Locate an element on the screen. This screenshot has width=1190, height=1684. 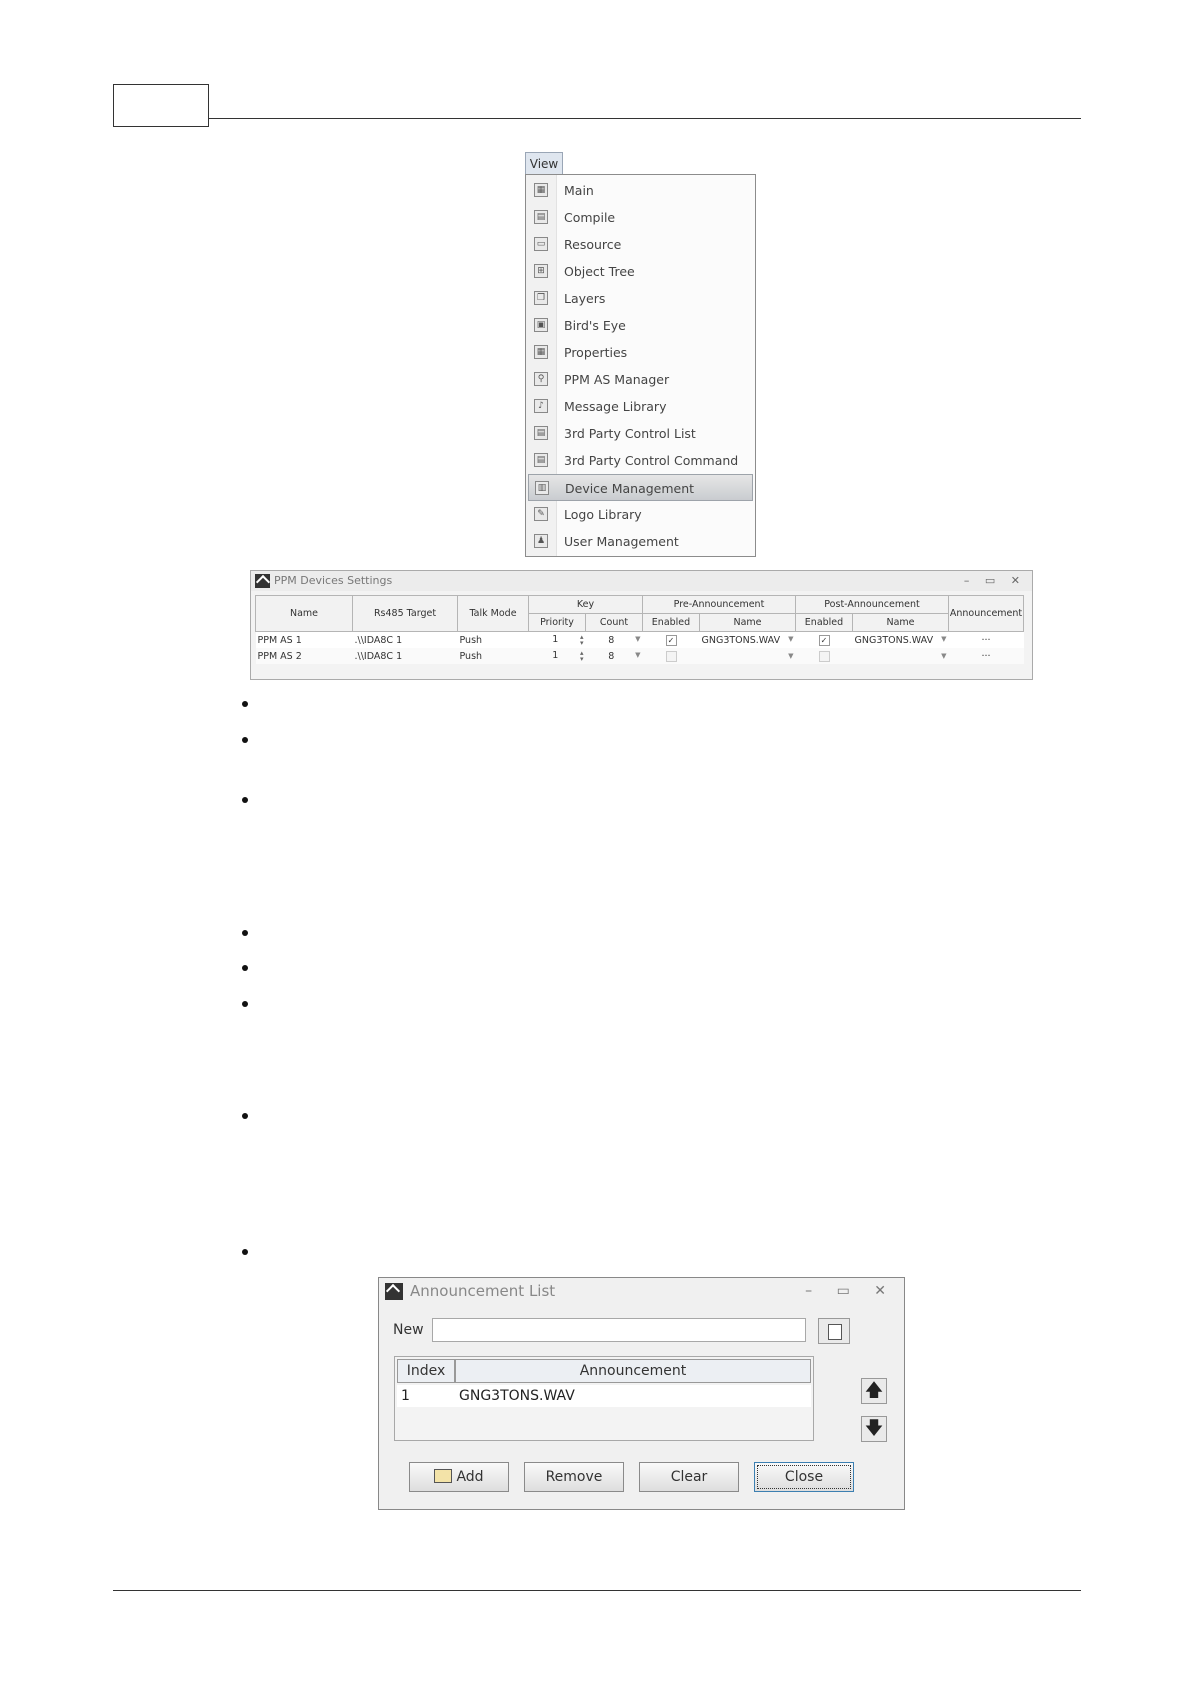
menu-item-user-management: ♟ User Management is located at coordinates (640, 541).